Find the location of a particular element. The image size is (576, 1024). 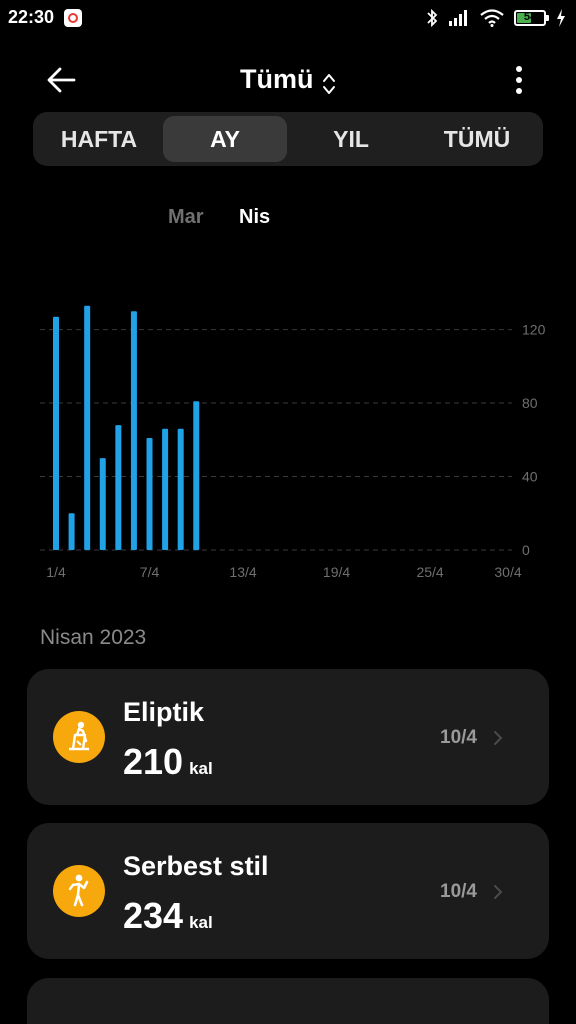

more-options-icon is located at coordinates (520, 80).